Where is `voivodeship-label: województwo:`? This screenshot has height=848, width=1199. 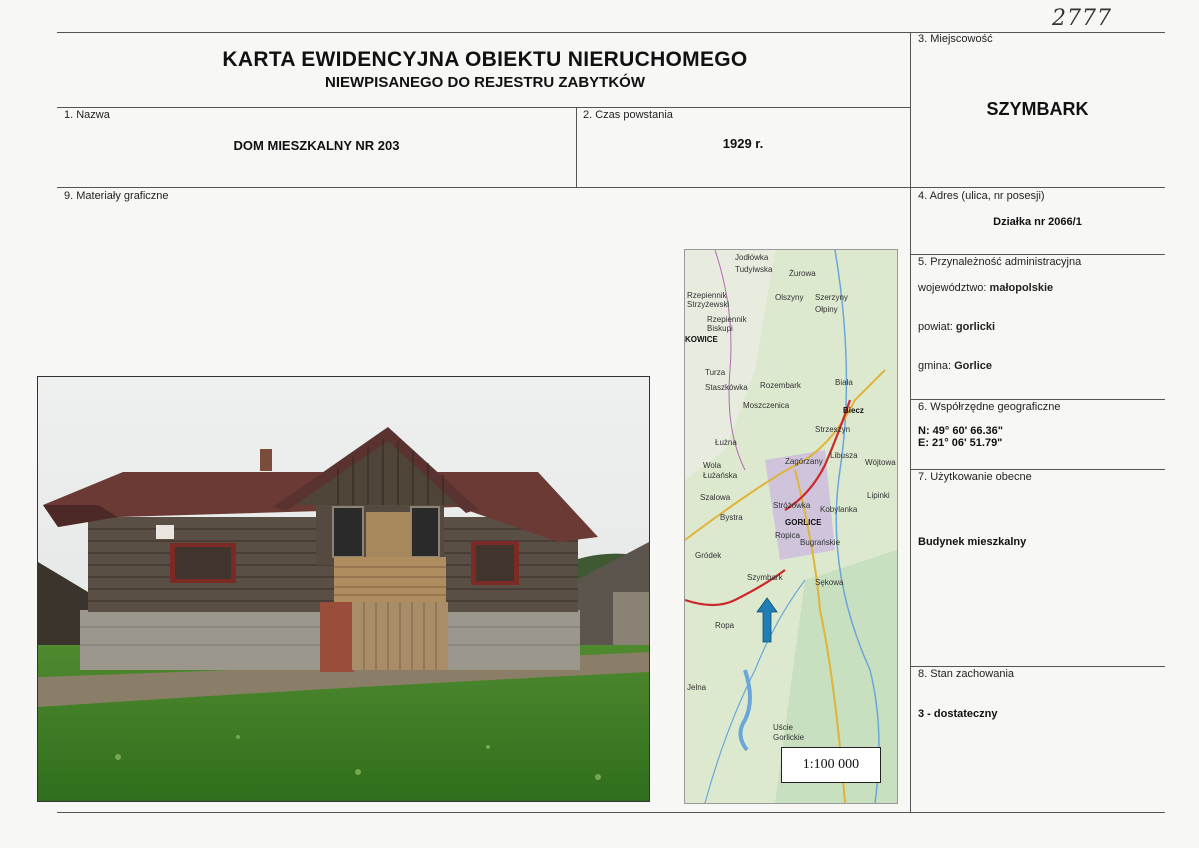
voivodeship-label: województwo: is located at coordinates (952, 288).